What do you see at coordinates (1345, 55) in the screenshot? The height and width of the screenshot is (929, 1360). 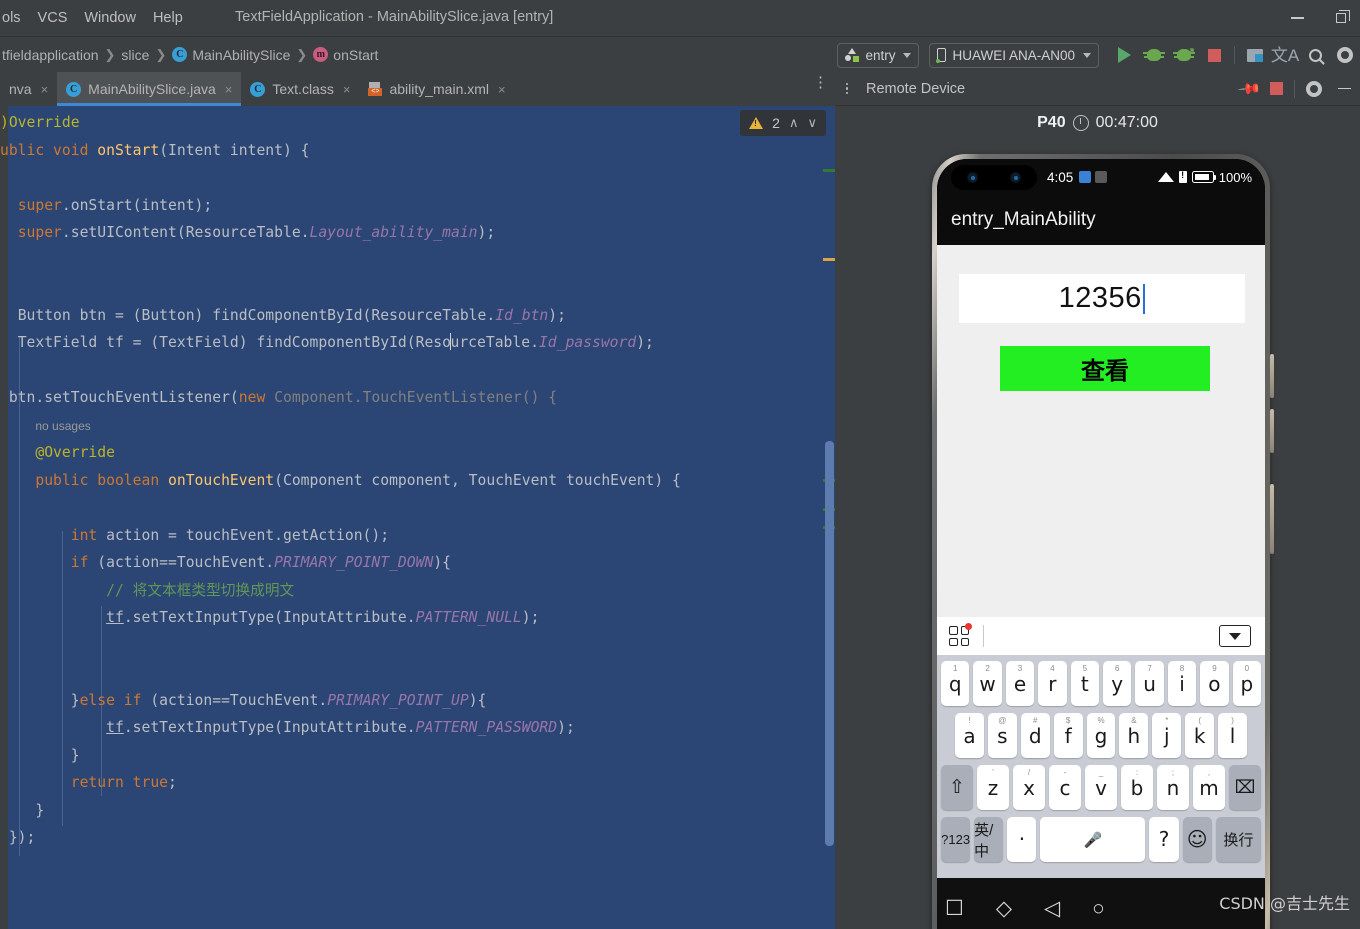 I see `settings-button` at bounding box center [1345, 55].